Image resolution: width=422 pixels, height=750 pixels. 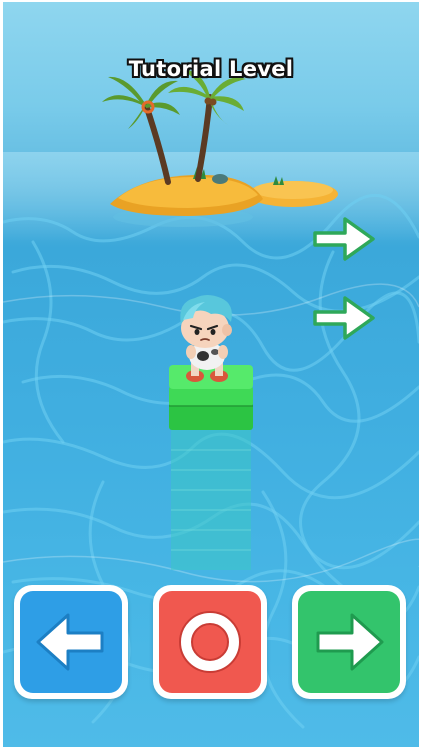 I want to click on player-character, so click(x=206, y=338).